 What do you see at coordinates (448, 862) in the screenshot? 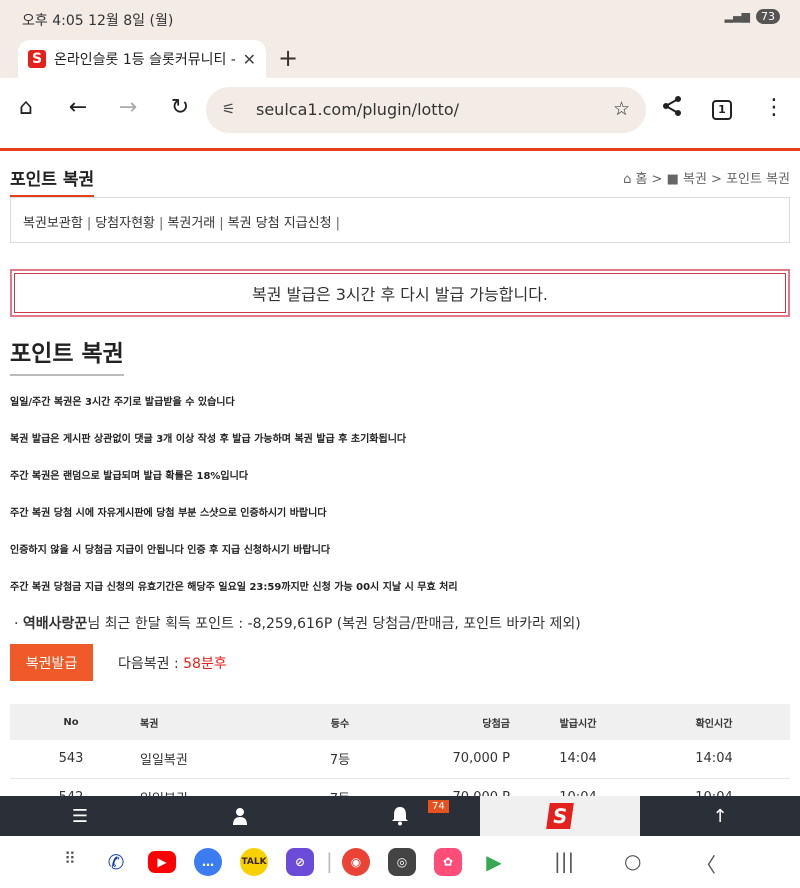
I see `gallery-app-icon: ✿` at bounding box center [448, 862].